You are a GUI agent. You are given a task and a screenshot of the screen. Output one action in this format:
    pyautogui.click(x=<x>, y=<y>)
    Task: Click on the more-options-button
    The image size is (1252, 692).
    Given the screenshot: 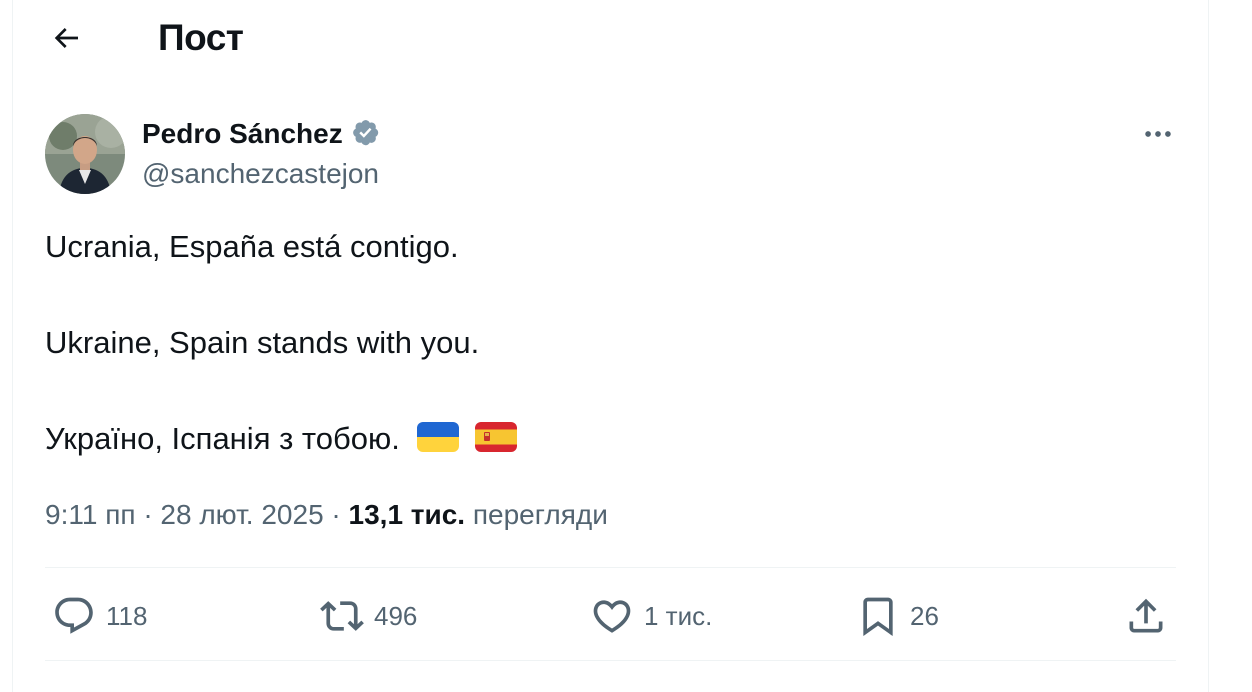 What is the action you would take?
    pyautogui.click(x=1158, y=134)
    